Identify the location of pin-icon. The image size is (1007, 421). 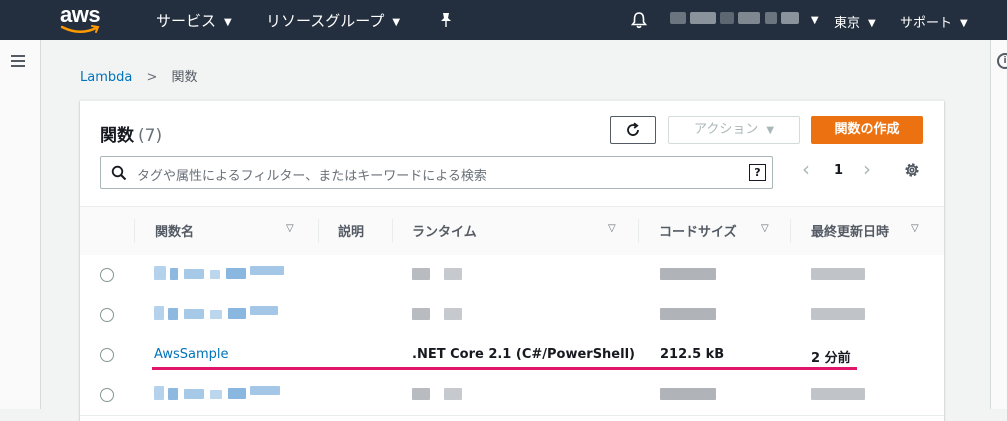
(446, 22).